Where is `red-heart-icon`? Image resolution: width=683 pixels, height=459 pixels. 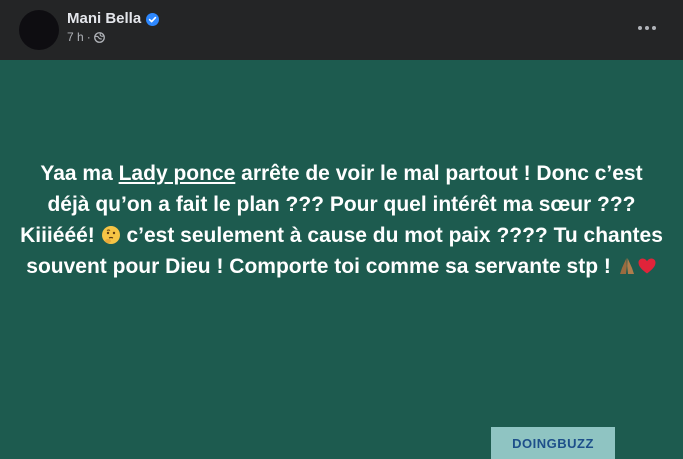 red-heart-icon is located at coordinates (647, 266).